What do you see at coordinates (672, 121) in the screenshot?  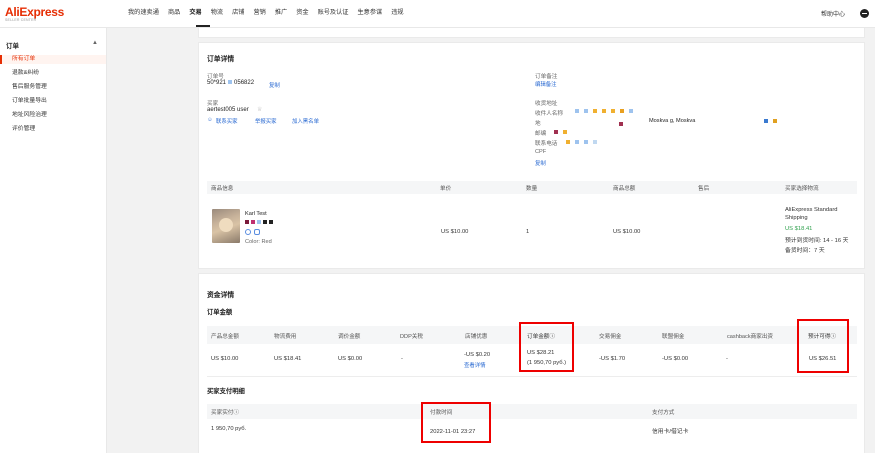 I see `address-city: Moskva g, Moskva` at bounding box center [672, 121].